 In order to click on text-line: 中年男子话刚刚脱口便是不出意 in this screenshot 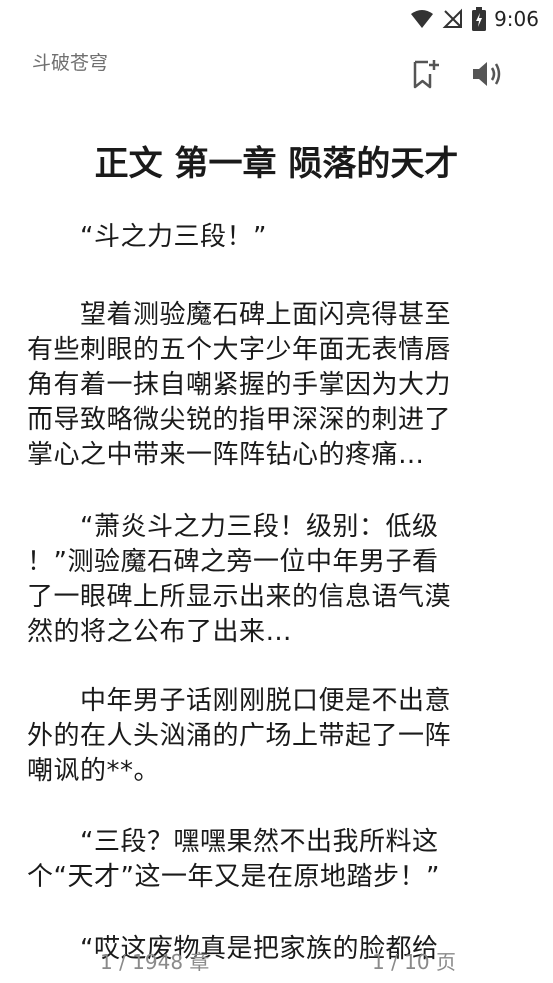, I will do `click(239, 701)`.